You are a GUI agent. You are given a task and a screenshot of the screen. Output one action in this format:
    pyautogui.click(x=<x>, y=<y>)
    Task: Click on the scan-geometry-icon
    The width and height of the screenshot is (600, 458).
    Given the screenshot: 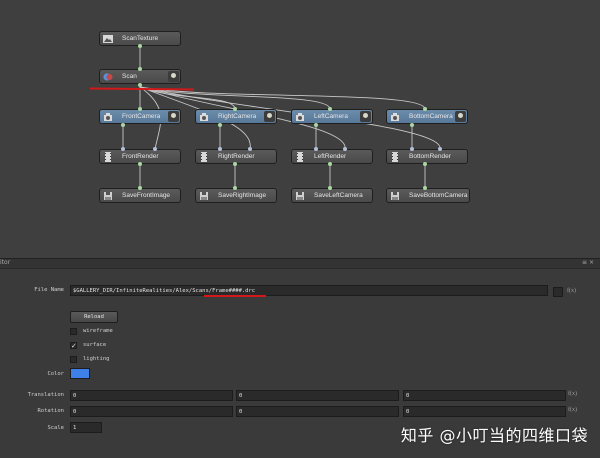 What is the action you would take?
    pyautogui.click(x=108, y=77)
    